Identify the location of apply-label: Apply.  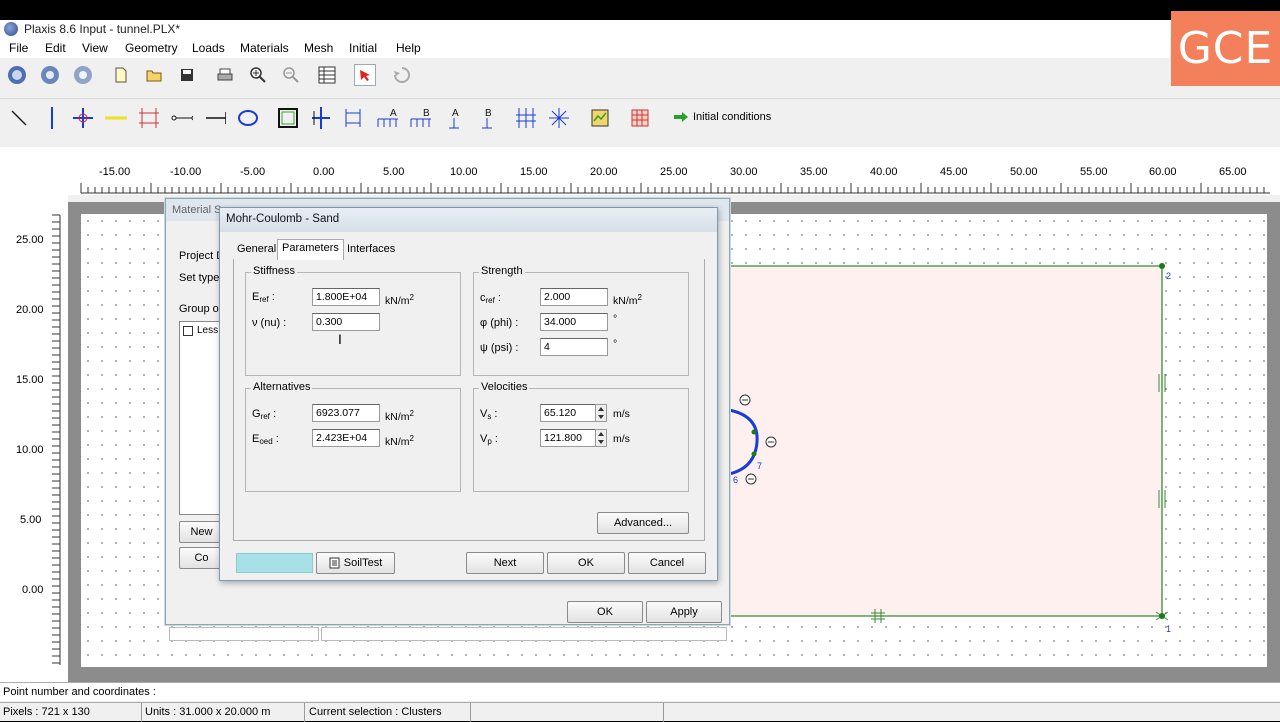
(684, 612).